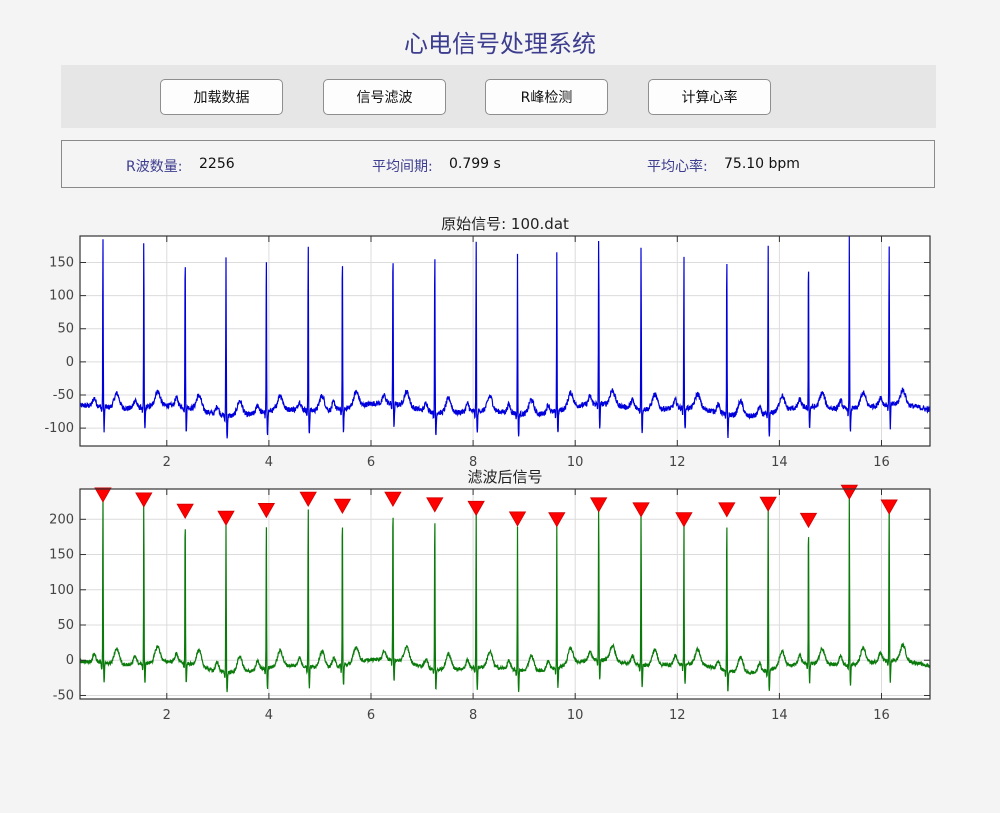 The height and width of the screenshot is (813, 1000). I want to click on chart-title: 滤波后信号, so click(504, 477).